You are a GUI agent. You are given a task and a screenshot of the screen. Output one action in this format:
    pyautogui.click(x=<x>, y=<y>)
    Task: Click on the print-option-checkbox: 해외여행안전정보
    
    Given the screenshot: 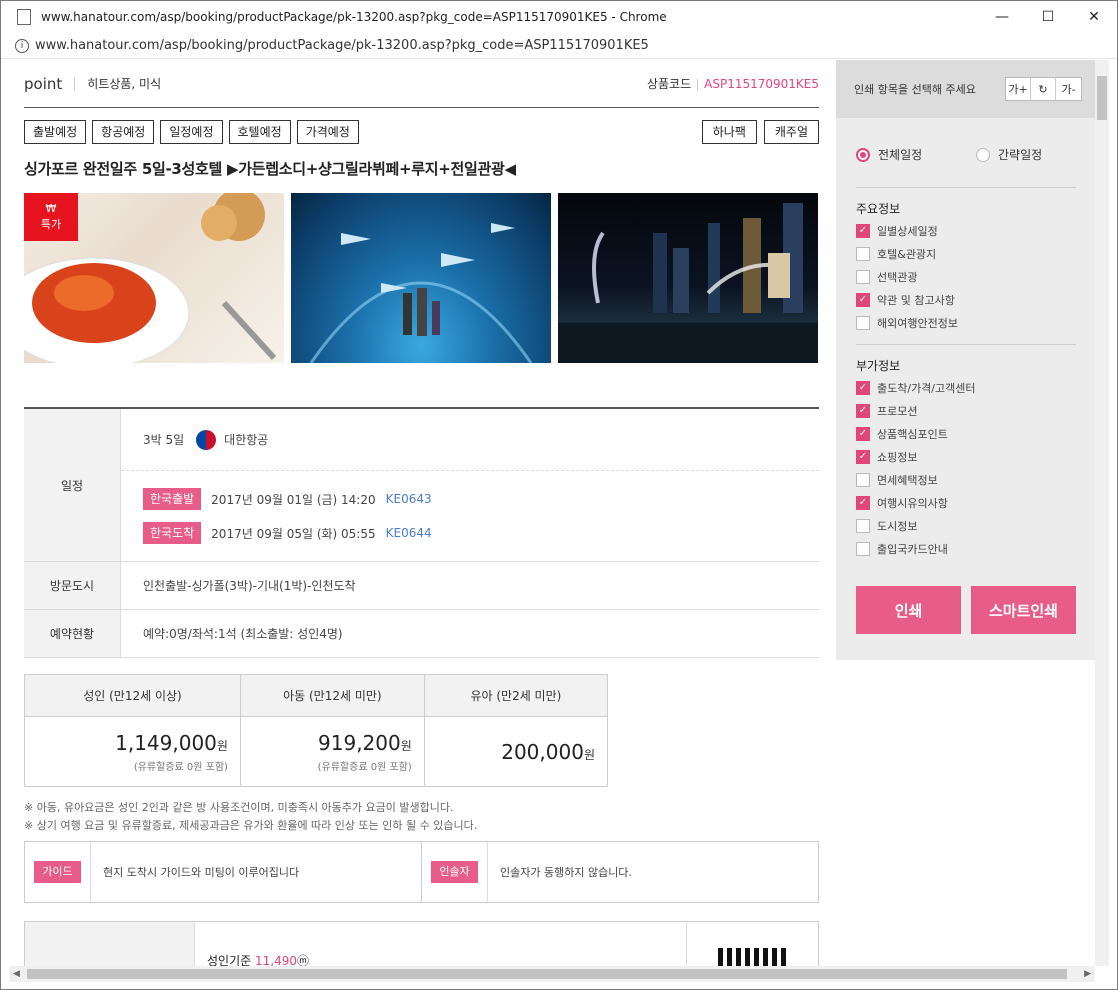 What is the action you would take?
    pyautogui.click(x=966, y=322)
    